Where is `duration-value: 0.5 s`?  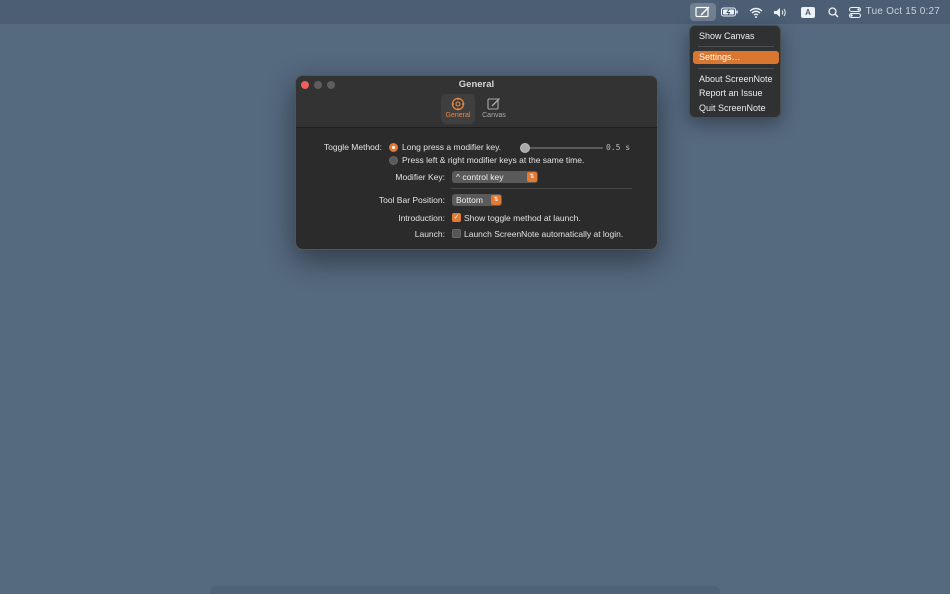
duration-value: 0.5 s is located at coordinates (618, 147).